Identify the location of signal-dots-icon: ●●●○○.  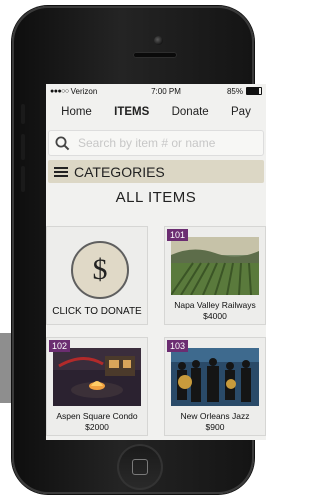
(59, 91).